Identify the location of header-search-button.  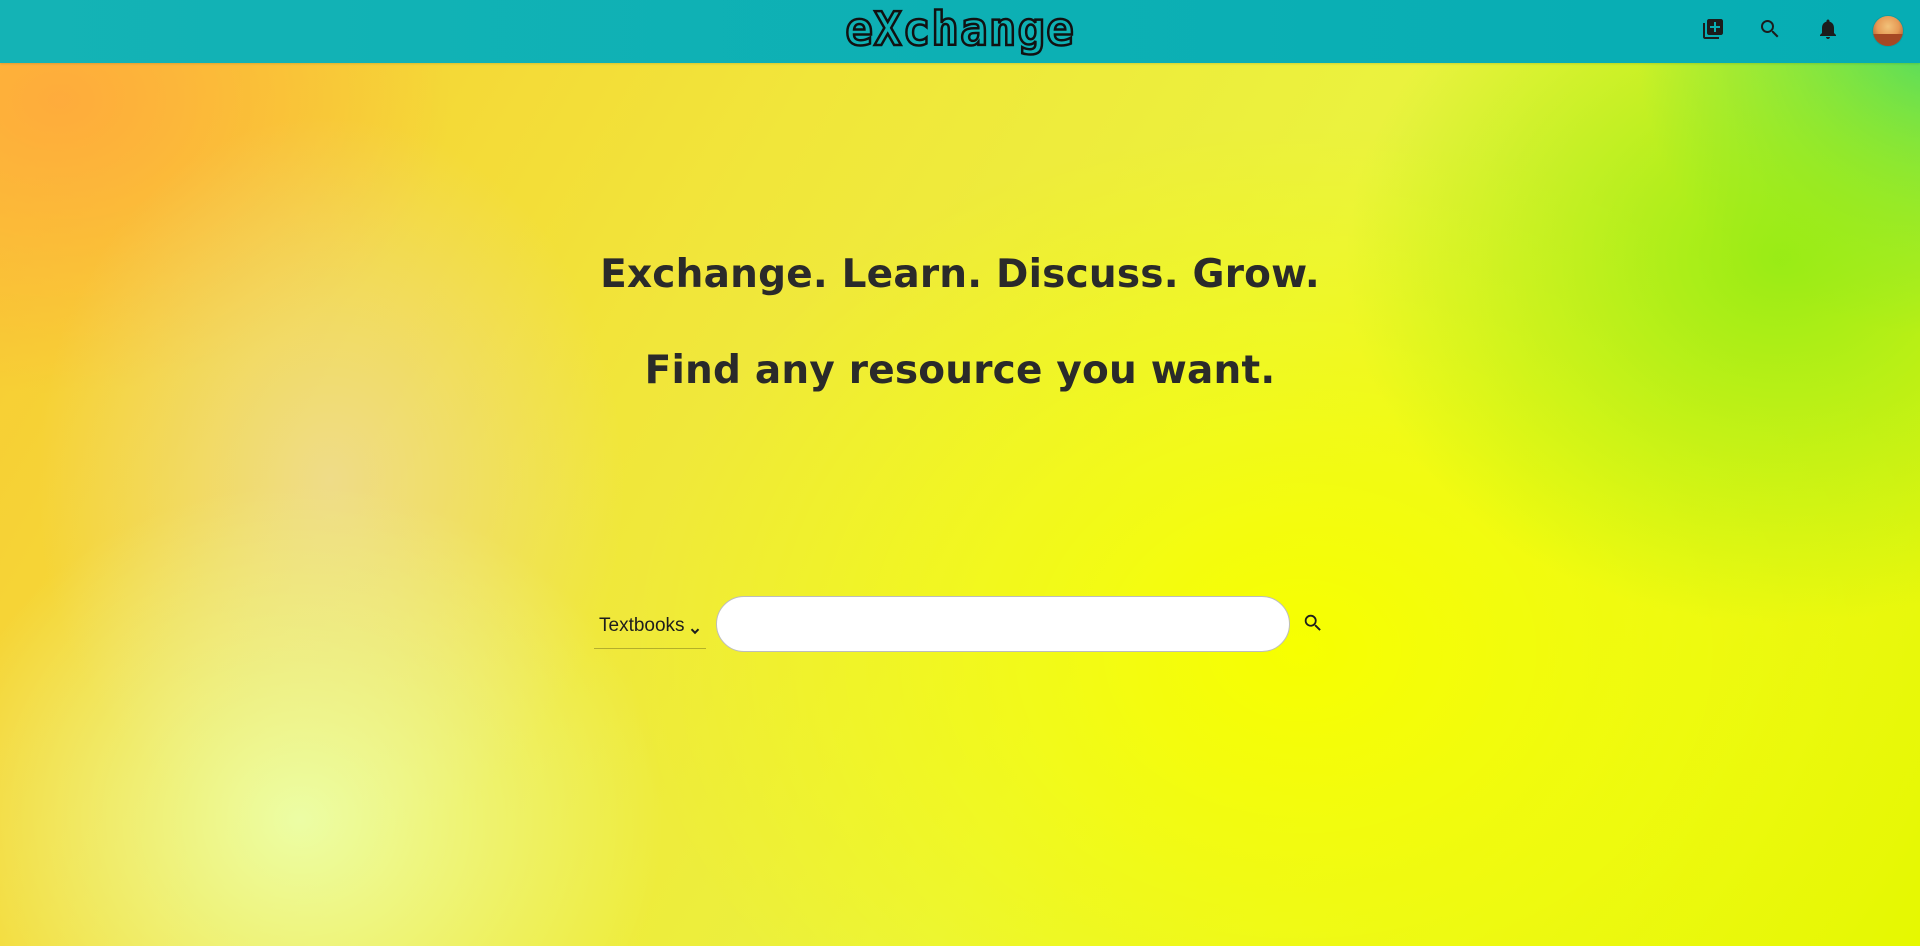
(1770, 31).